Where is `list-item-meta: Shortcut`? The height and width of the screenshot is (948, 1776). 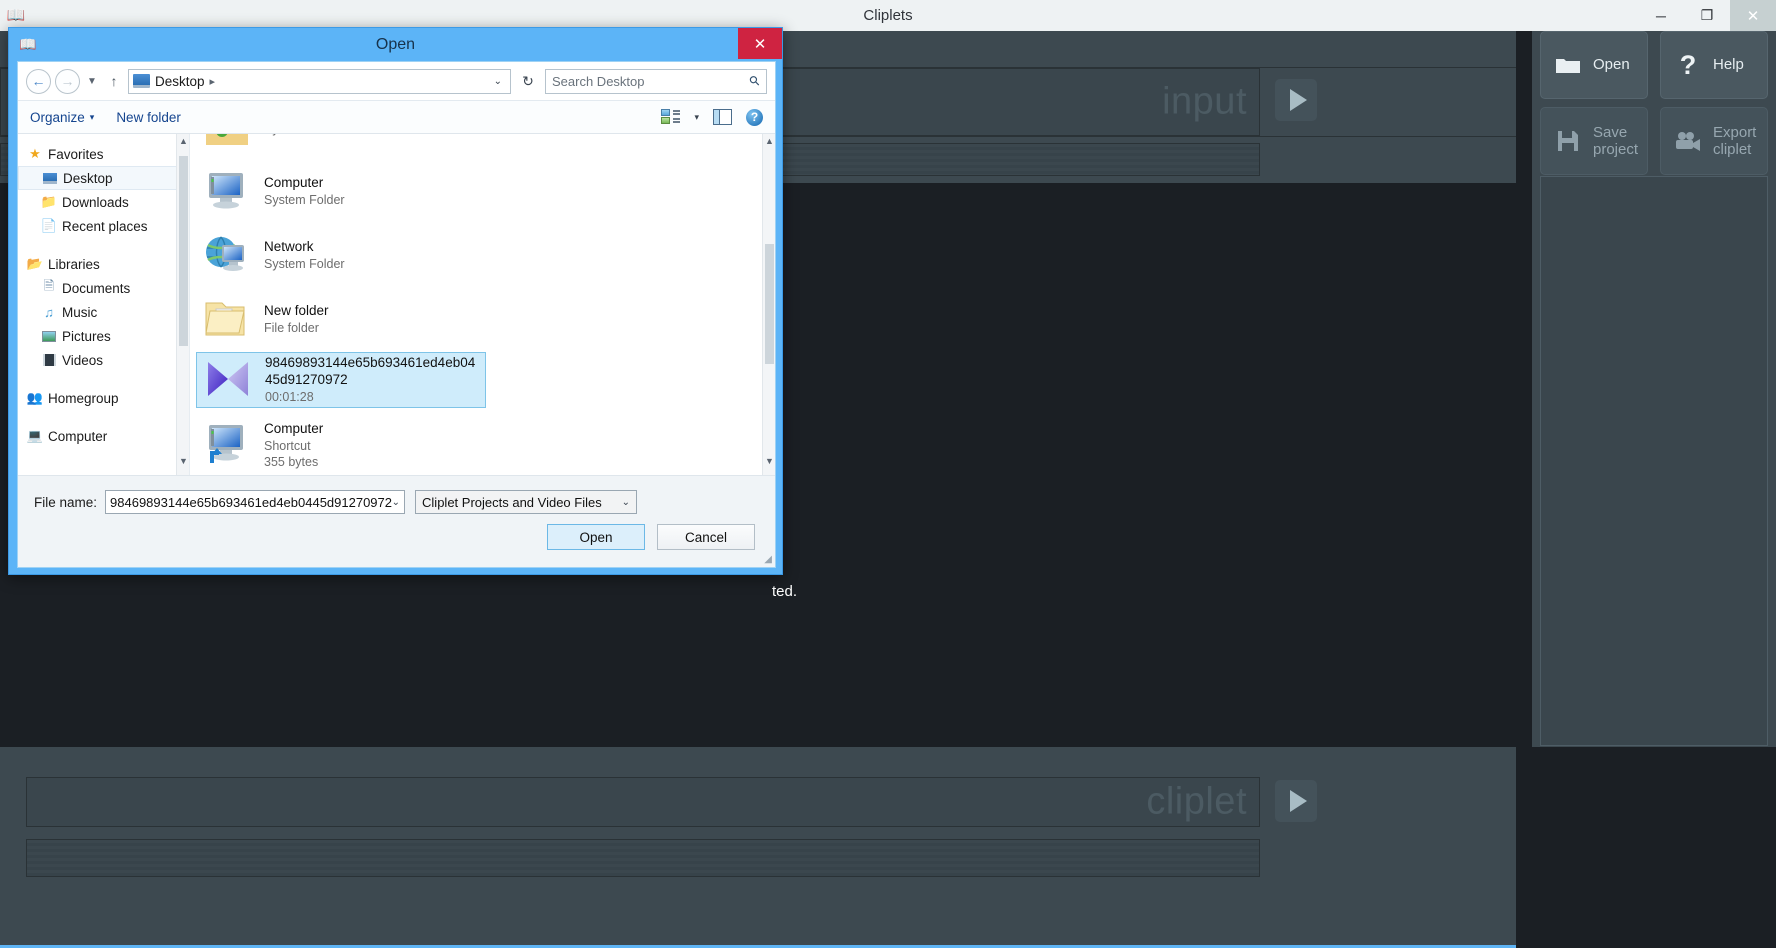
list-item-meta: Shortcut is located at coordinates (287, 445).